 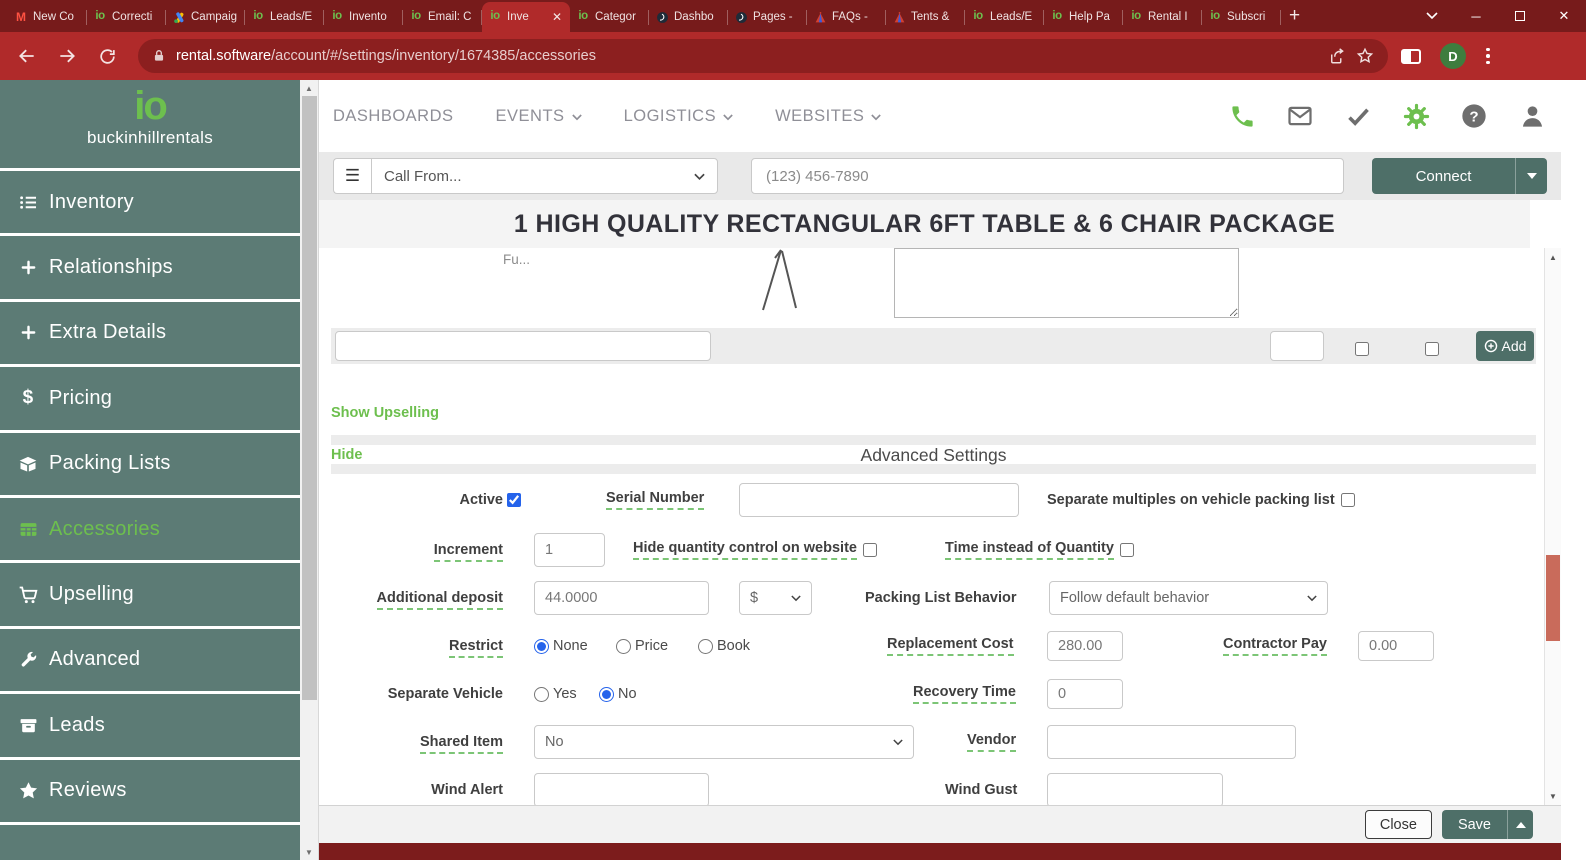 What do you see at coordinates (1416, 116) in the screenshot?
I see `gear-icon` at bounding box center [1416, 116].